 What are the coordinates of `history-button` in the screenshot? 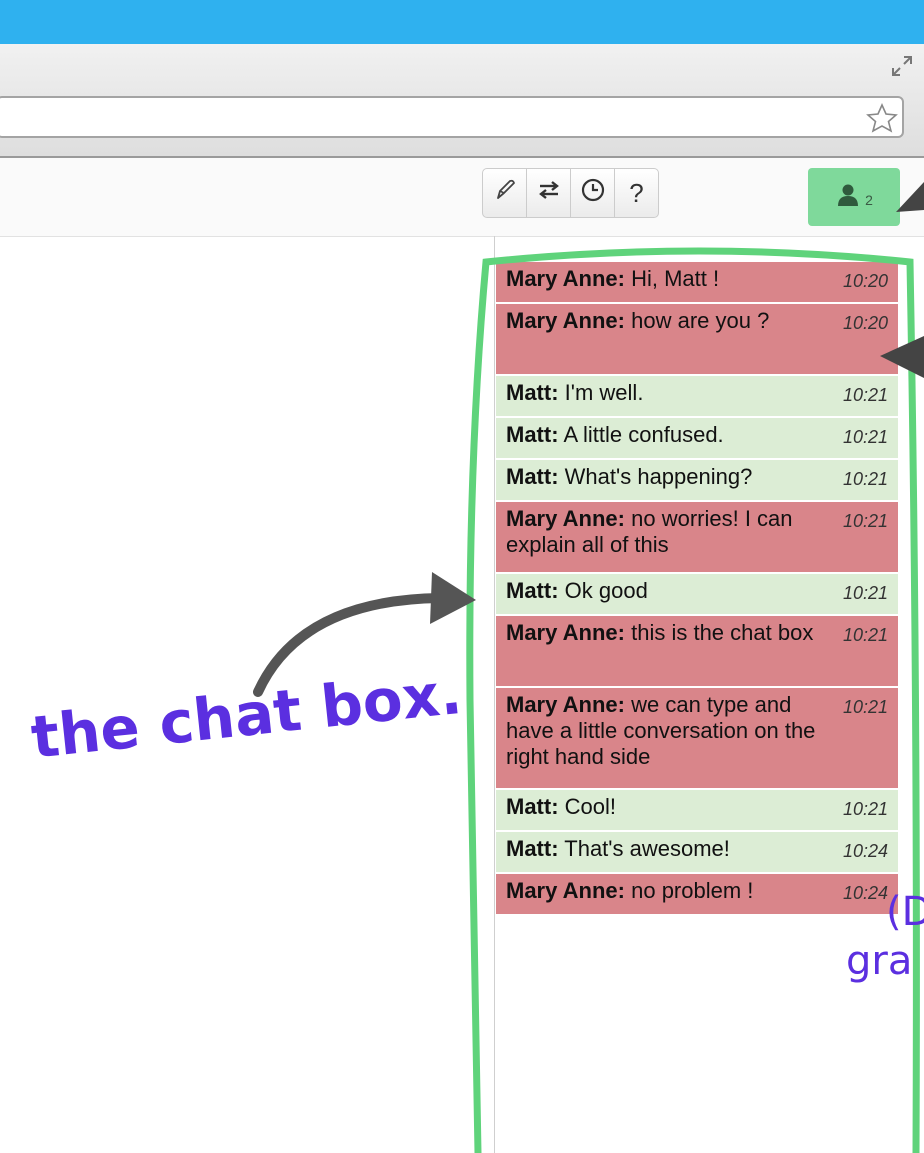 It's located at (592, 193).